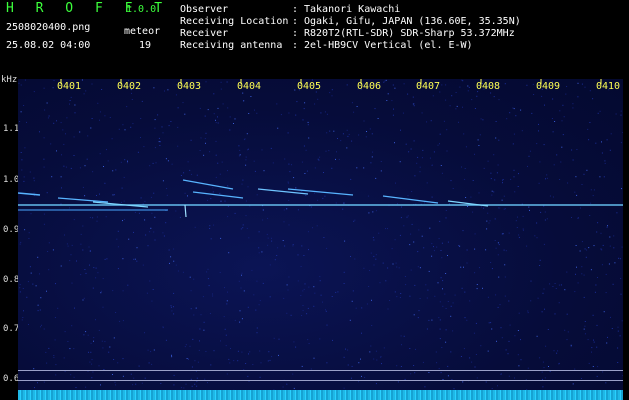 Image resolution: width=629 pixels, height=400 pixels. I want to click on info-value: Takanori Kawachi, so click(352, 9).